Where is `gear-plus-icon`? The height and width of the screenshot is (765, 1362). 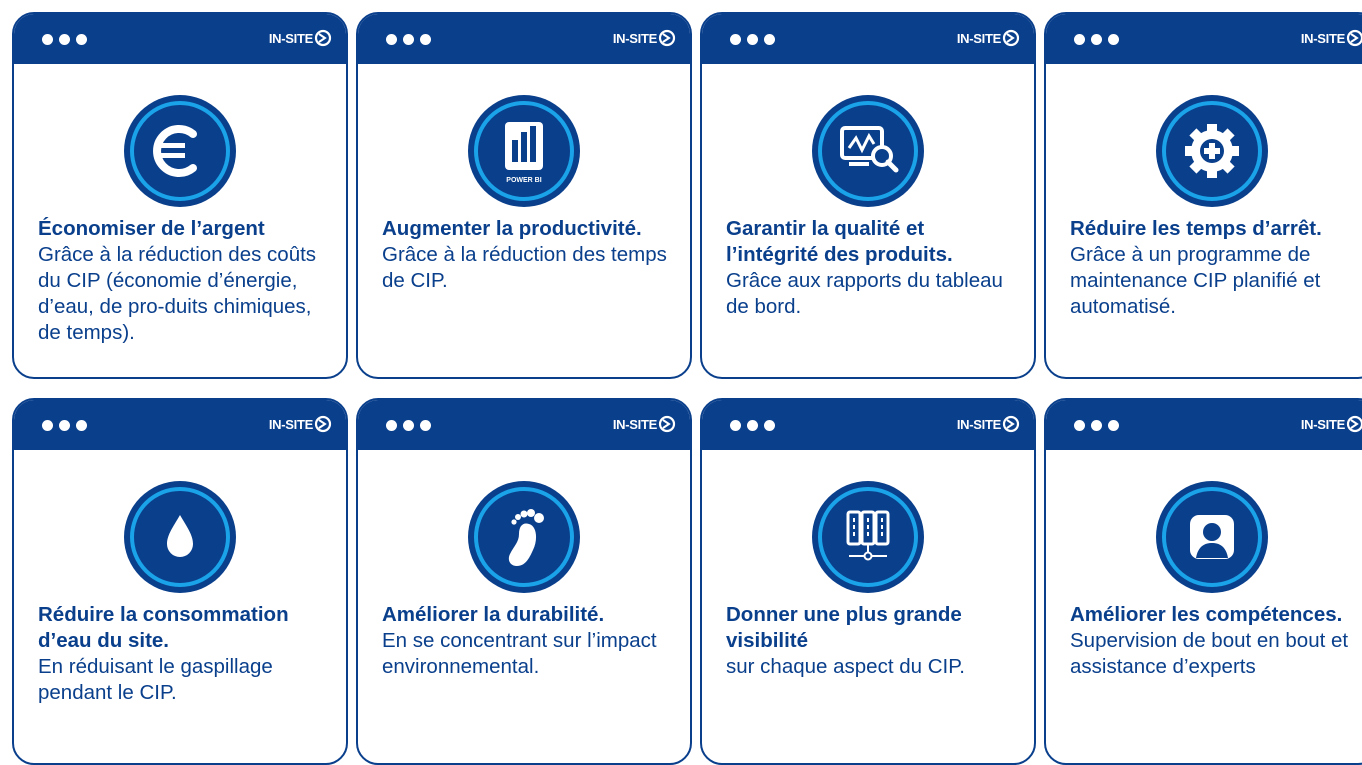
gear-plus-icon is located at coordinates (1212, 151).